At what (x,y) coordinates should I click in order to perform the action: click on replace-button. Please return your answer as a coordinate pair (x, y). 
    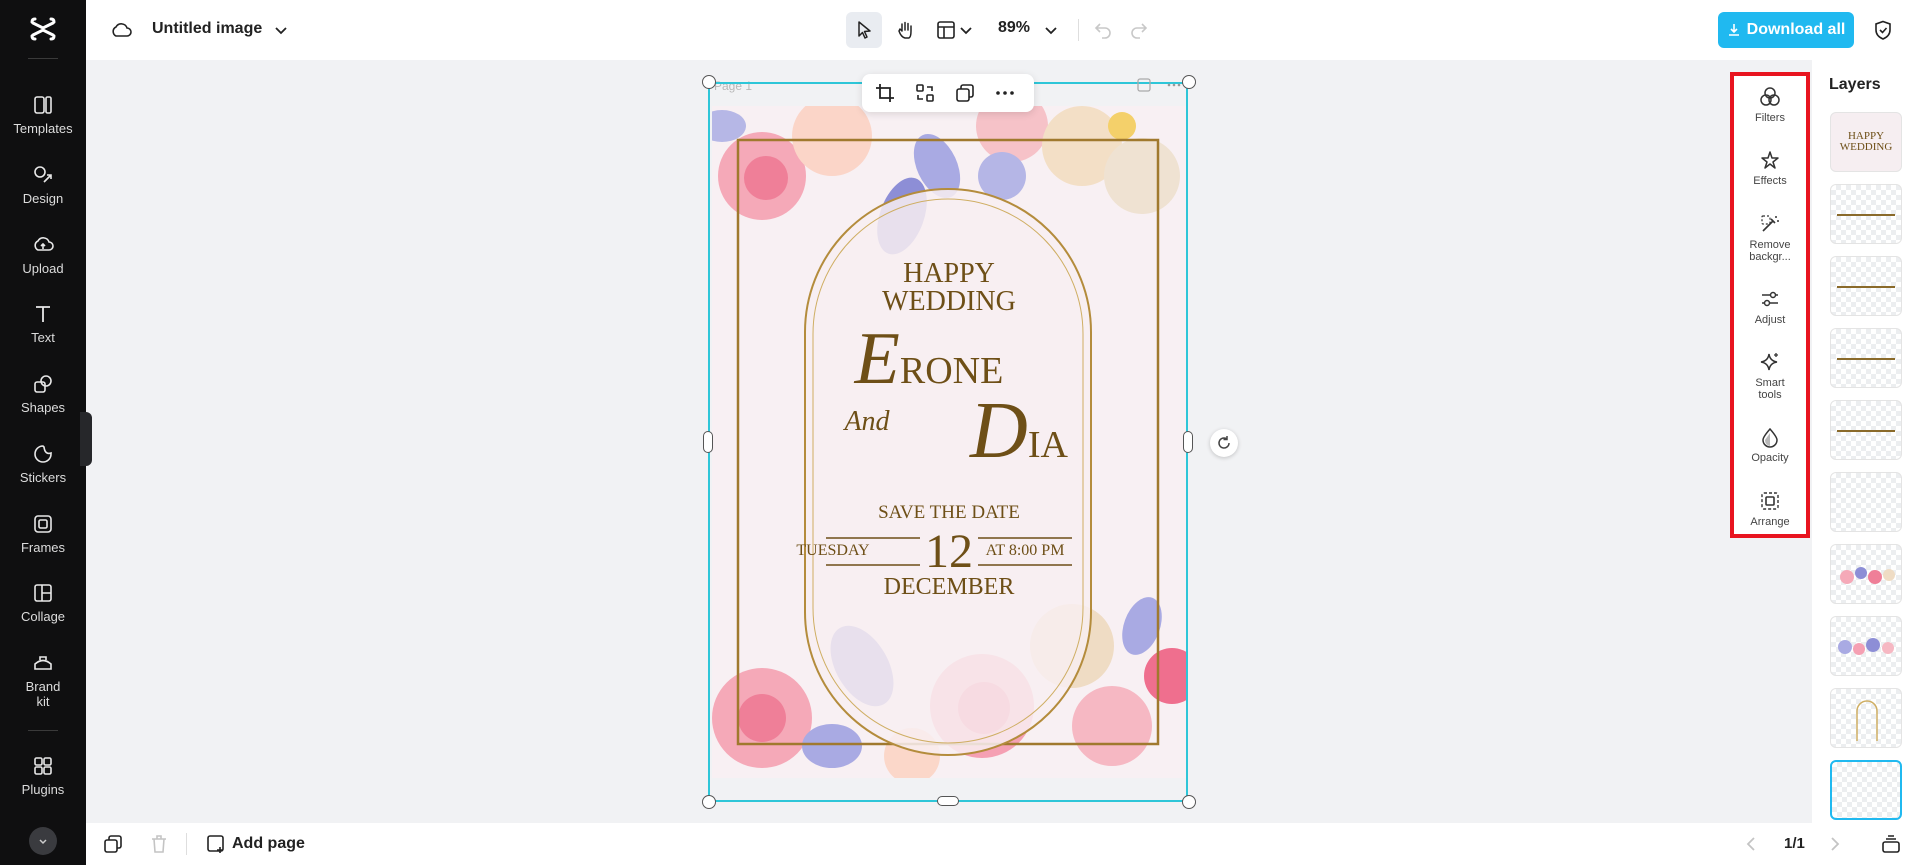
    Looking at the image, I should click on (925, 93).